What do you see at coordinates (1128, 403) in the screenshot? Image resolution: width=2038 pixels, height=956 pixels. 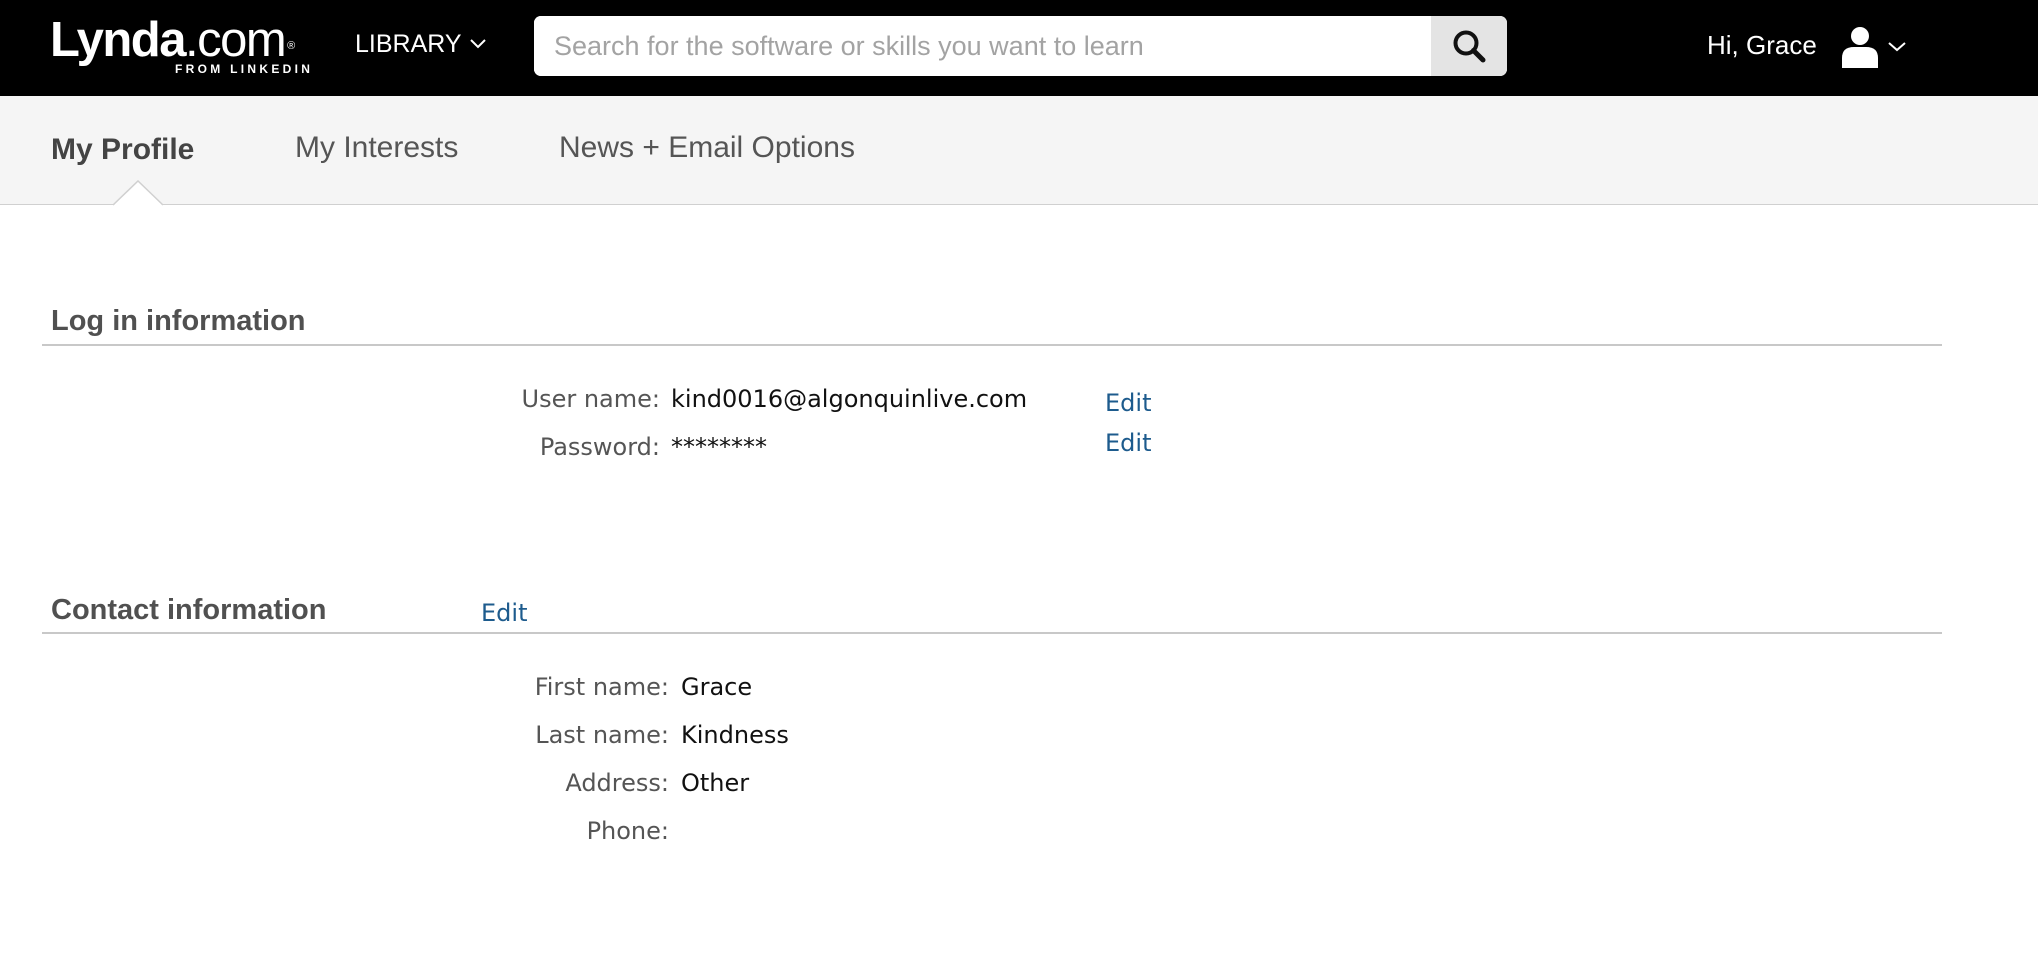 I see `edit-username-link: Edit` at bounding box center [1128, 403].